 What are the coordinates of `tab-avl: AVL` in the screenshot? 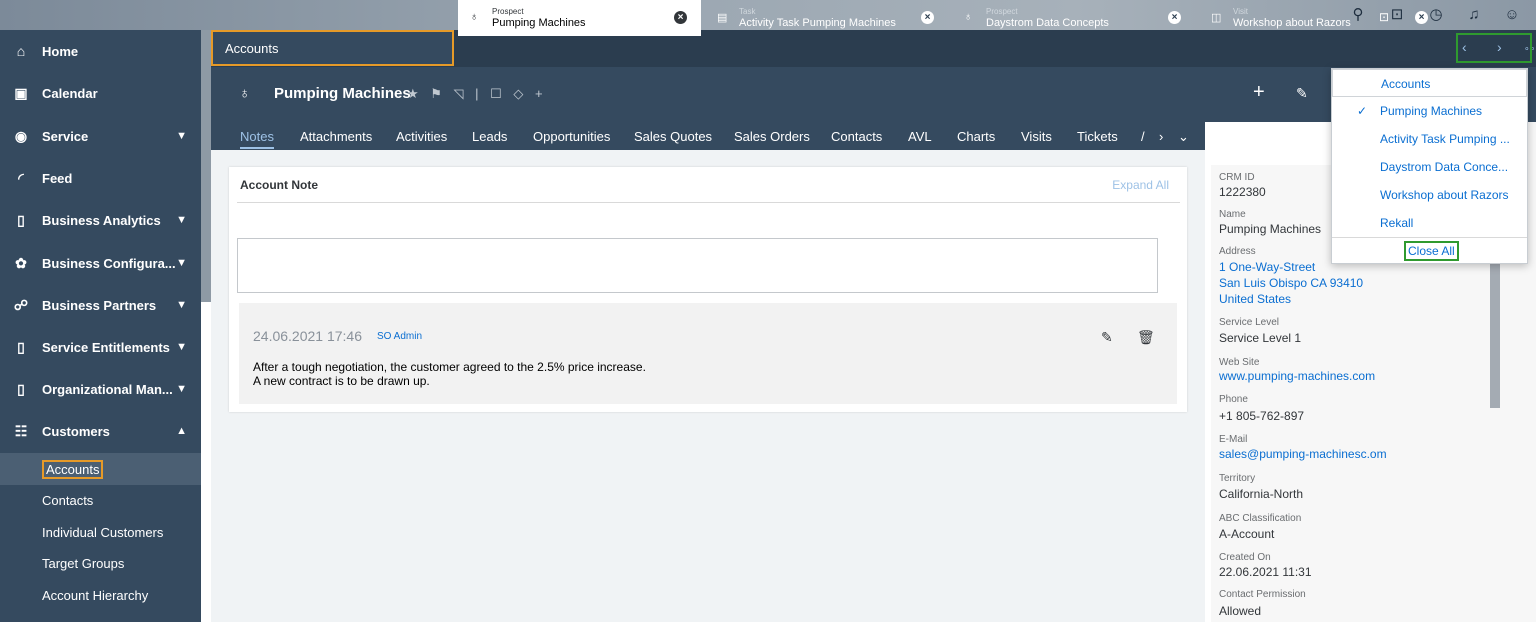 It's located at (920, 136).